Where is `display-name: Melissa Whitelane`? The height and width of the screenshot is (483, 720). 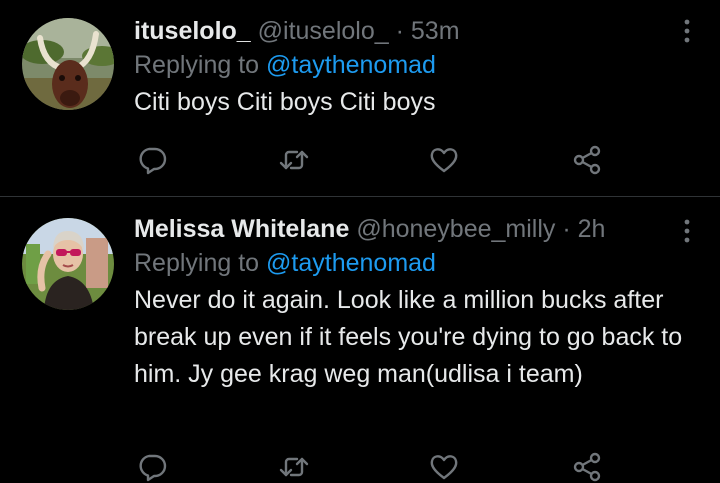 display-name: Melissa Whitelane is located at coordinates (241, 229).